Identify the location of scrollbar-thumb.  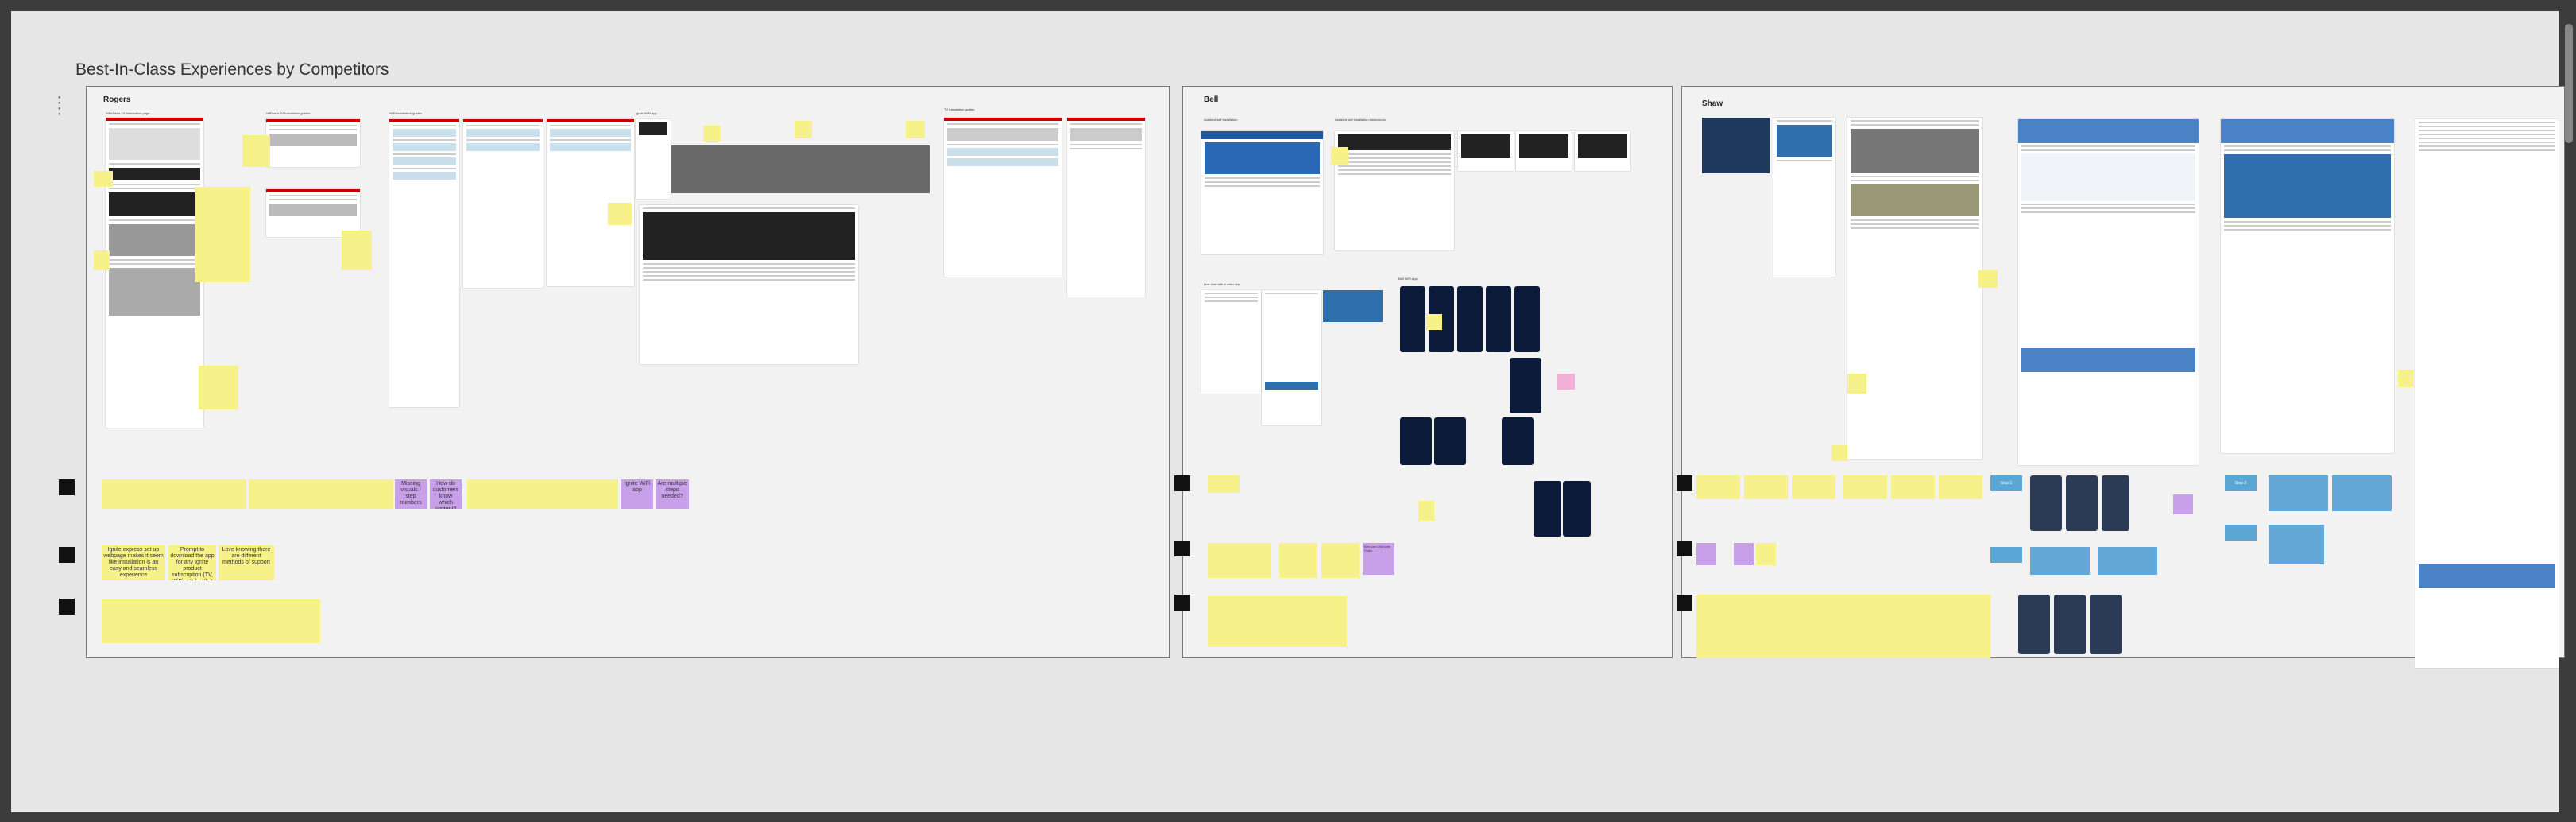
(2569, 83).